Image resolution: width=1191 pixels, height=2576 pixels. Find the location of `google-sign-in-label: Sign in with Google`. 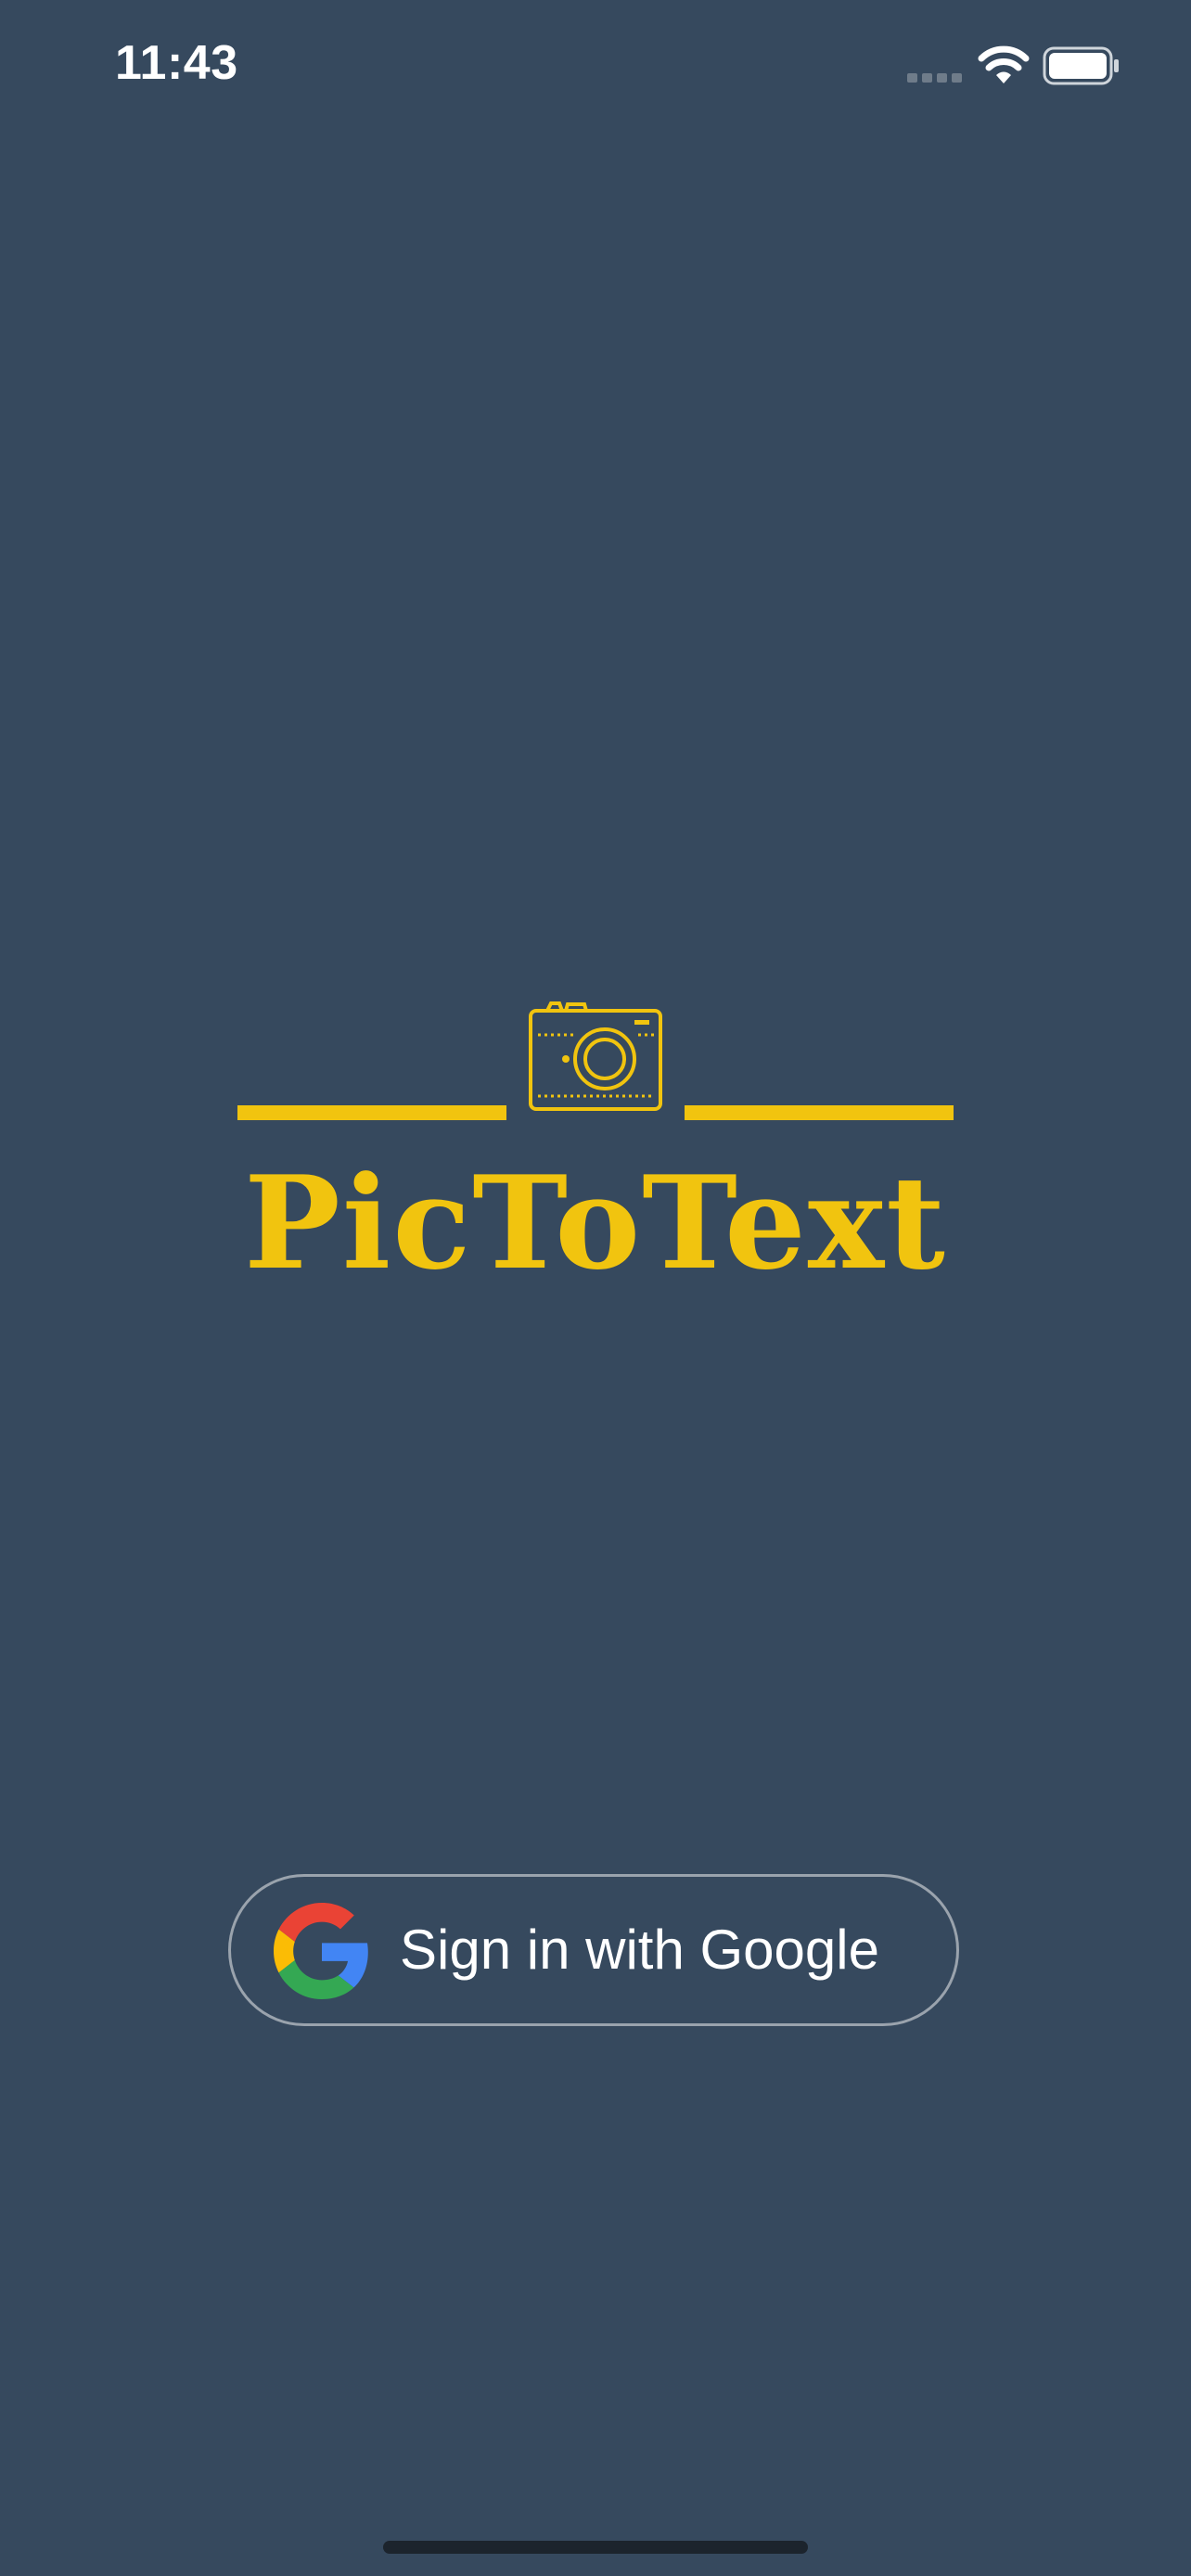

google-sign-in-label: Sign in with Google is located at coordinates (639, 1950).